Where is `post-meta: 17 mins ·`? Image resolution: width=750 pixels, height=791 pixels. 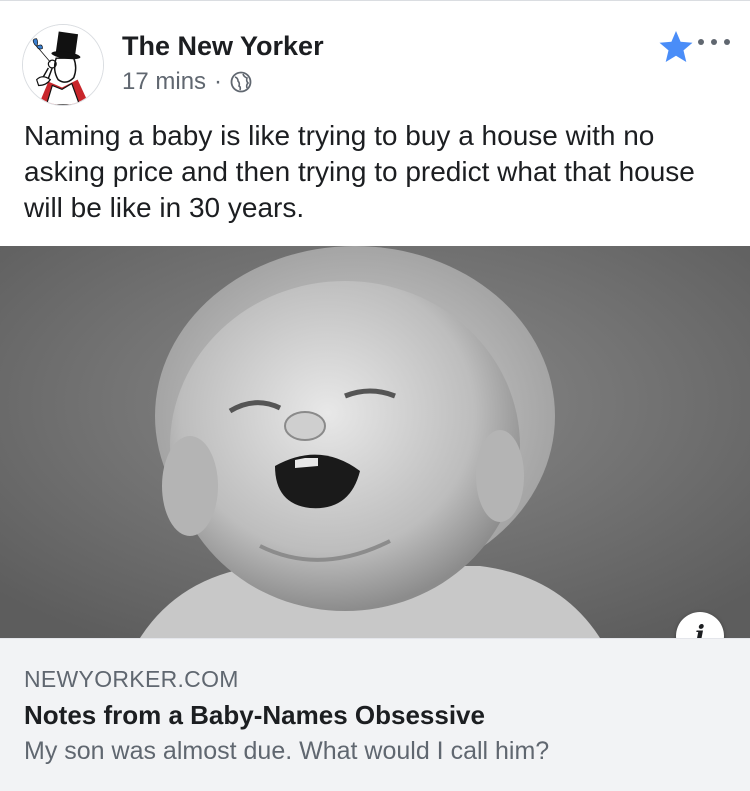 post-meta: 17 mins · is located at coordinates (187, 82).